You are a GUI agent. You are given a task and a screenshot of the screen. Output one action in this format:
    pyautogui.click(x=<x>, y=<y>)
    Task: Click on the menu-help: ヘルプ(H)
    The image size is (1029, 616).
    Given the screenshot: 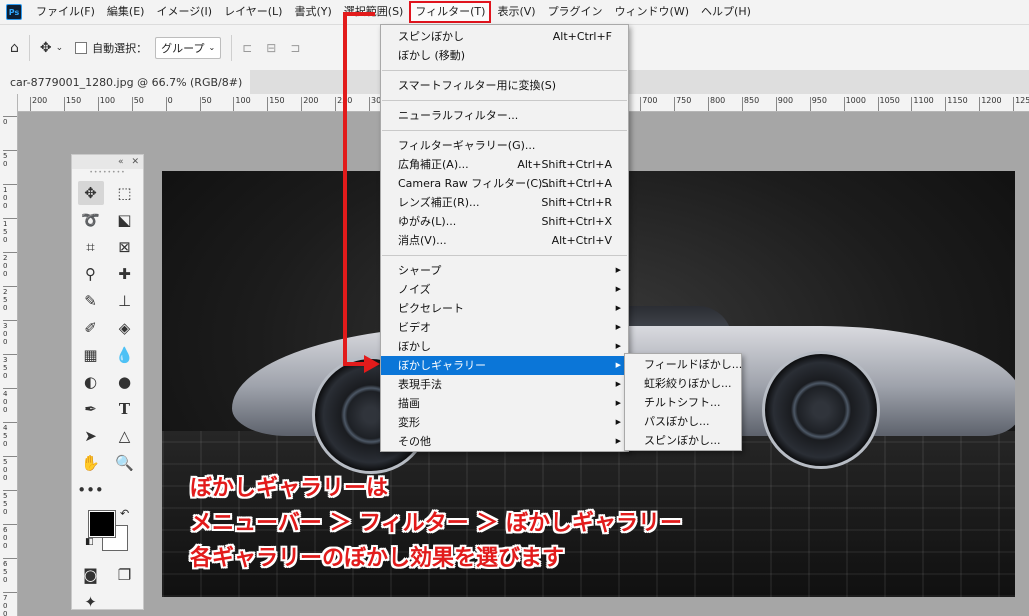 What is the action you would take?
    pyautogui.click(x=726, y=12)
    